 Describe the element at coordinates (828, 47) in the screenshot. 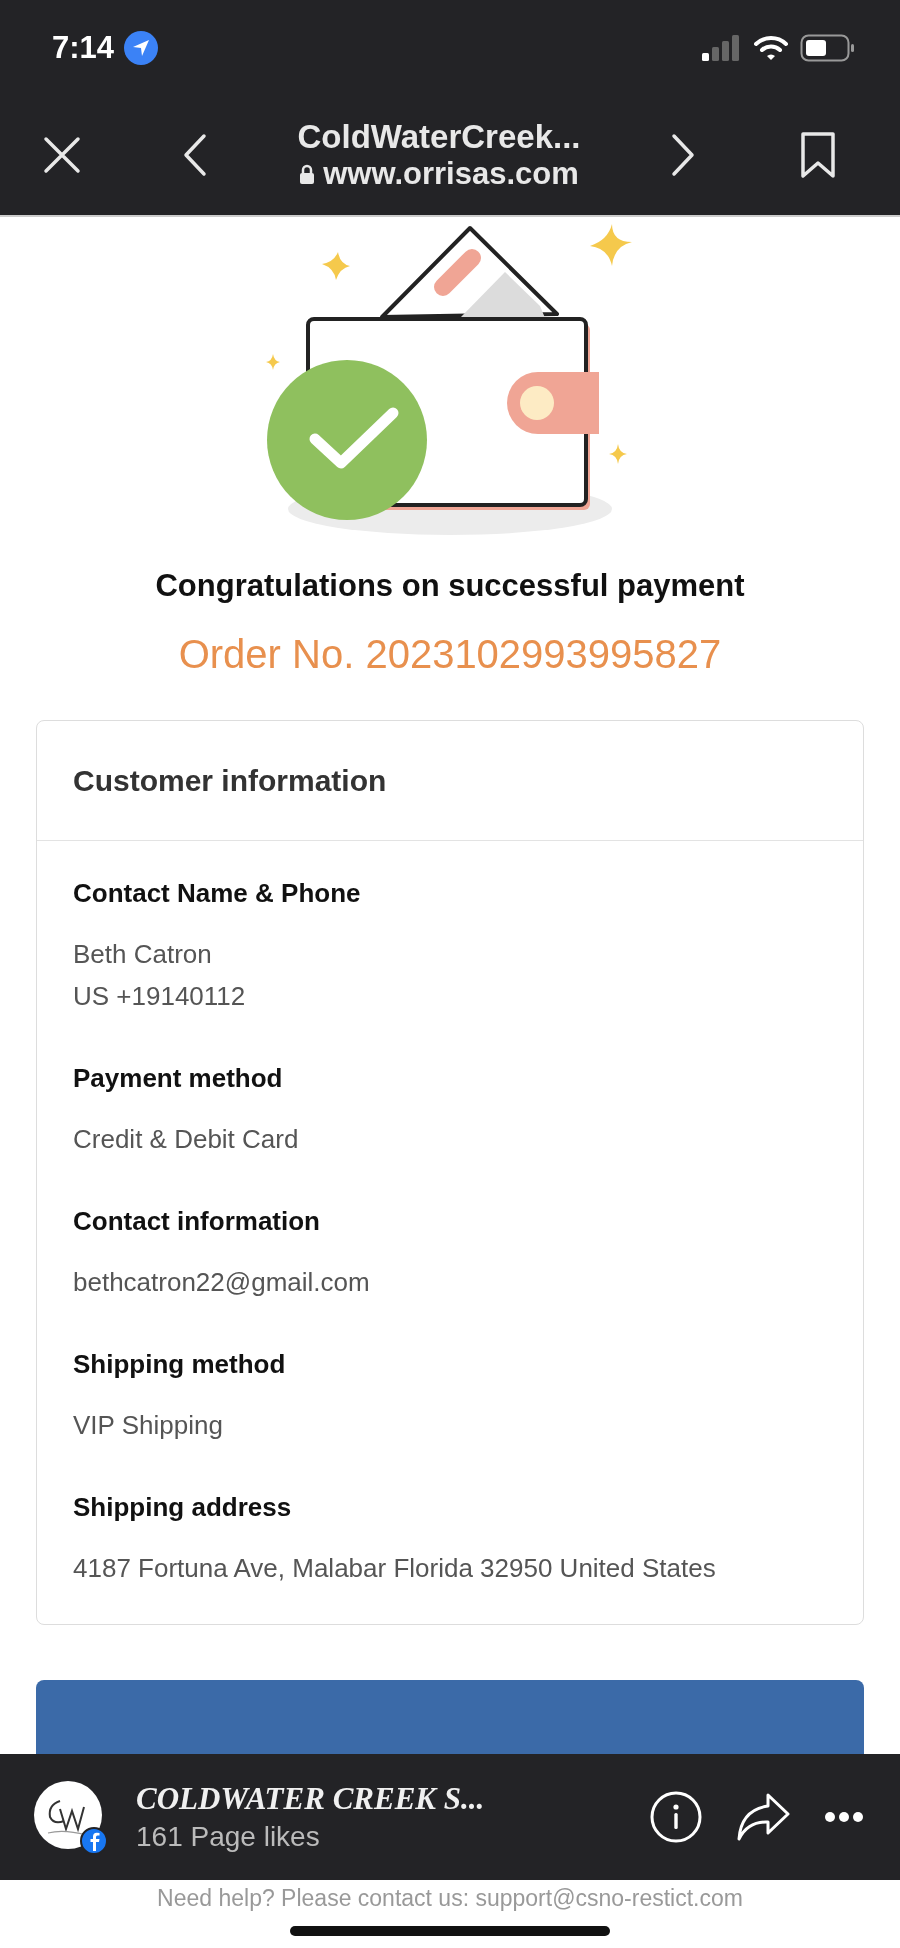

I see `battery-icon` at that location.